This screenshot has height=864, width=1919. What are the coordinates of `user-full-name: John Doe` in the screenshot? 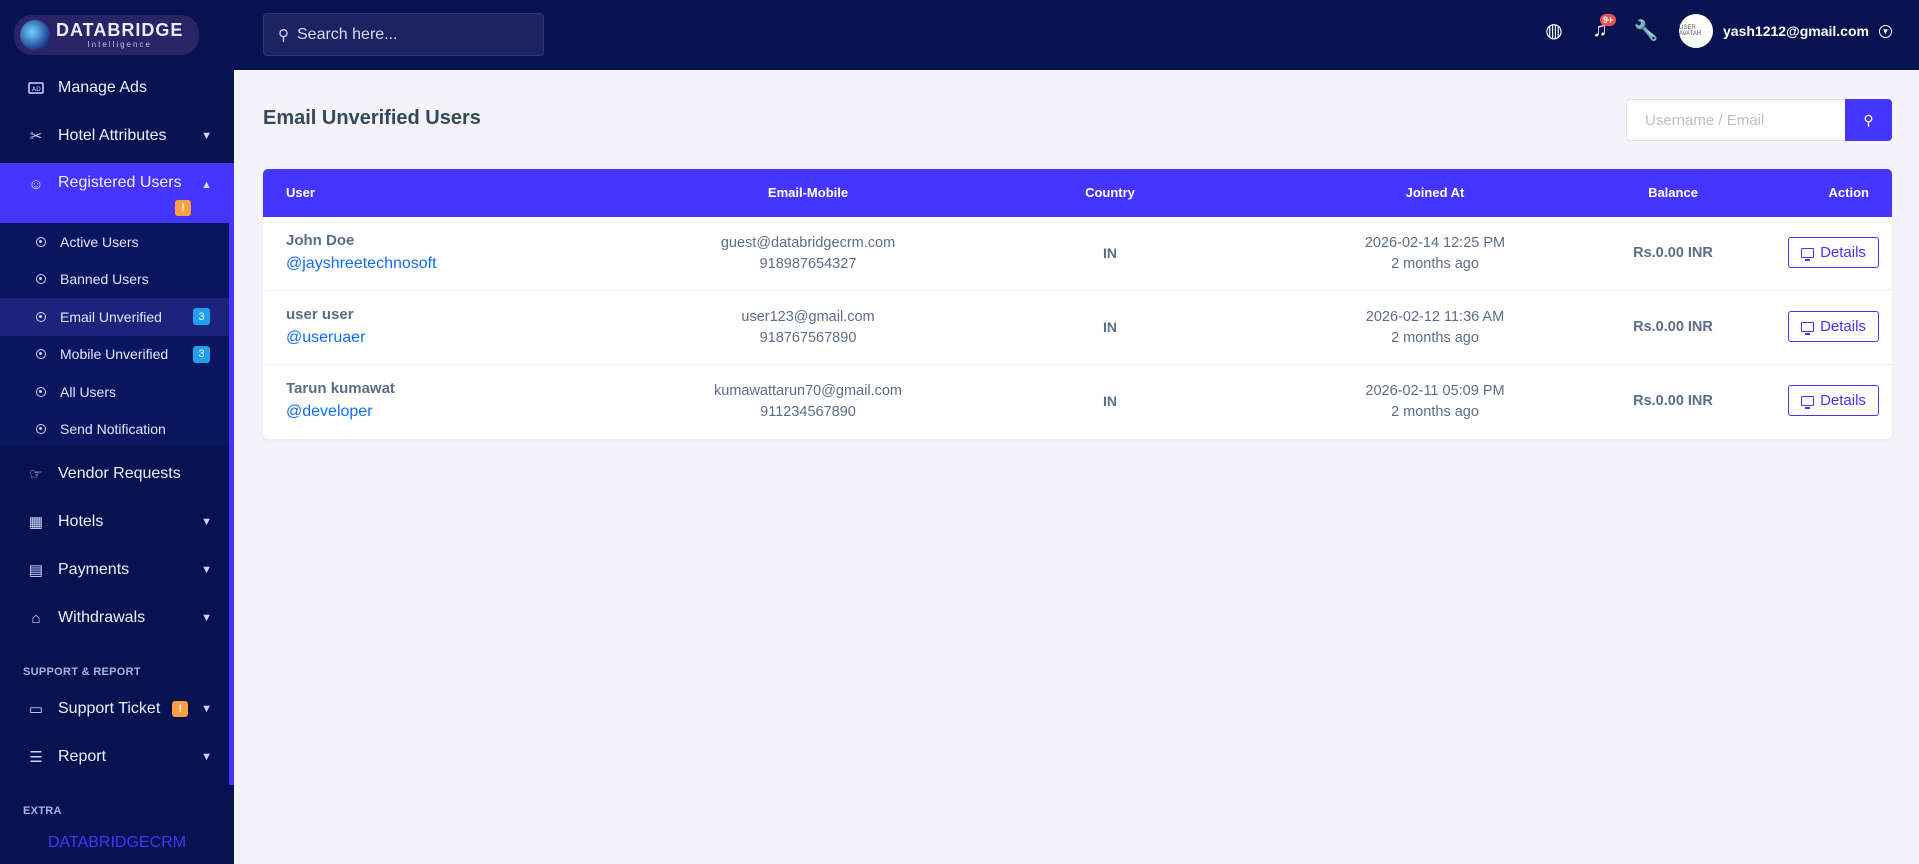 It's located at (320, 240).